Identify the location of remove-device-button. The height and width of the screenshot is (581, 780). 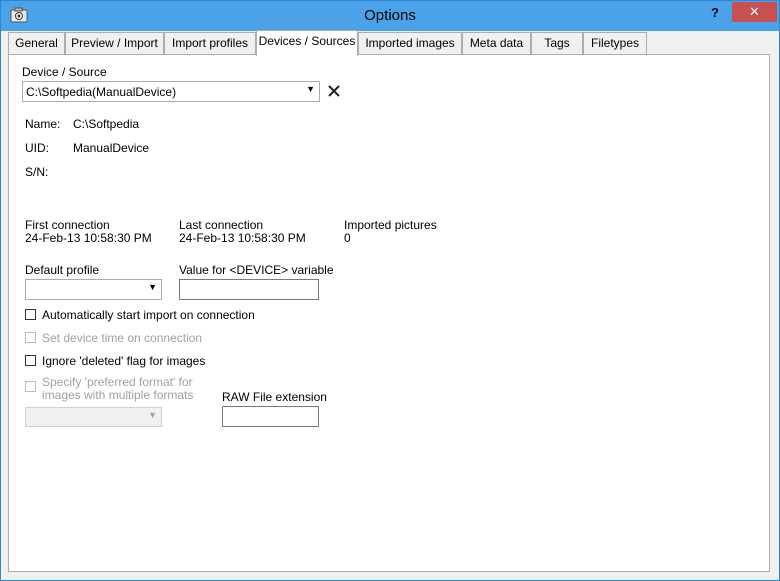
(334, 91).